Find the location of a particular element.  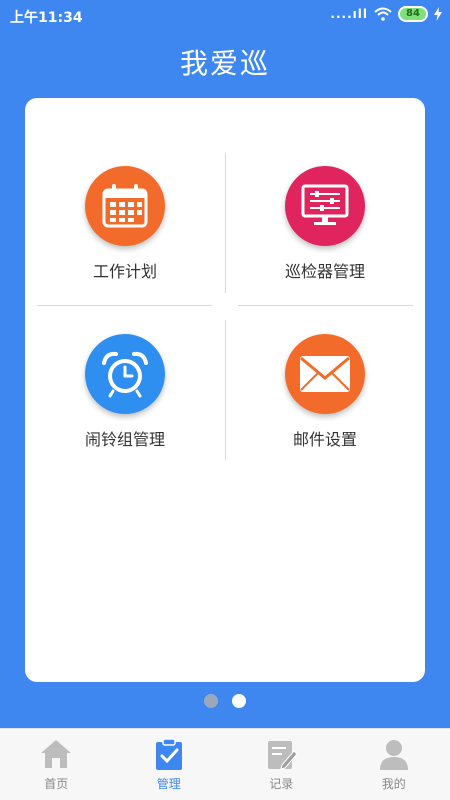

tab-label: 我的 is located at coordinates (393, 784).